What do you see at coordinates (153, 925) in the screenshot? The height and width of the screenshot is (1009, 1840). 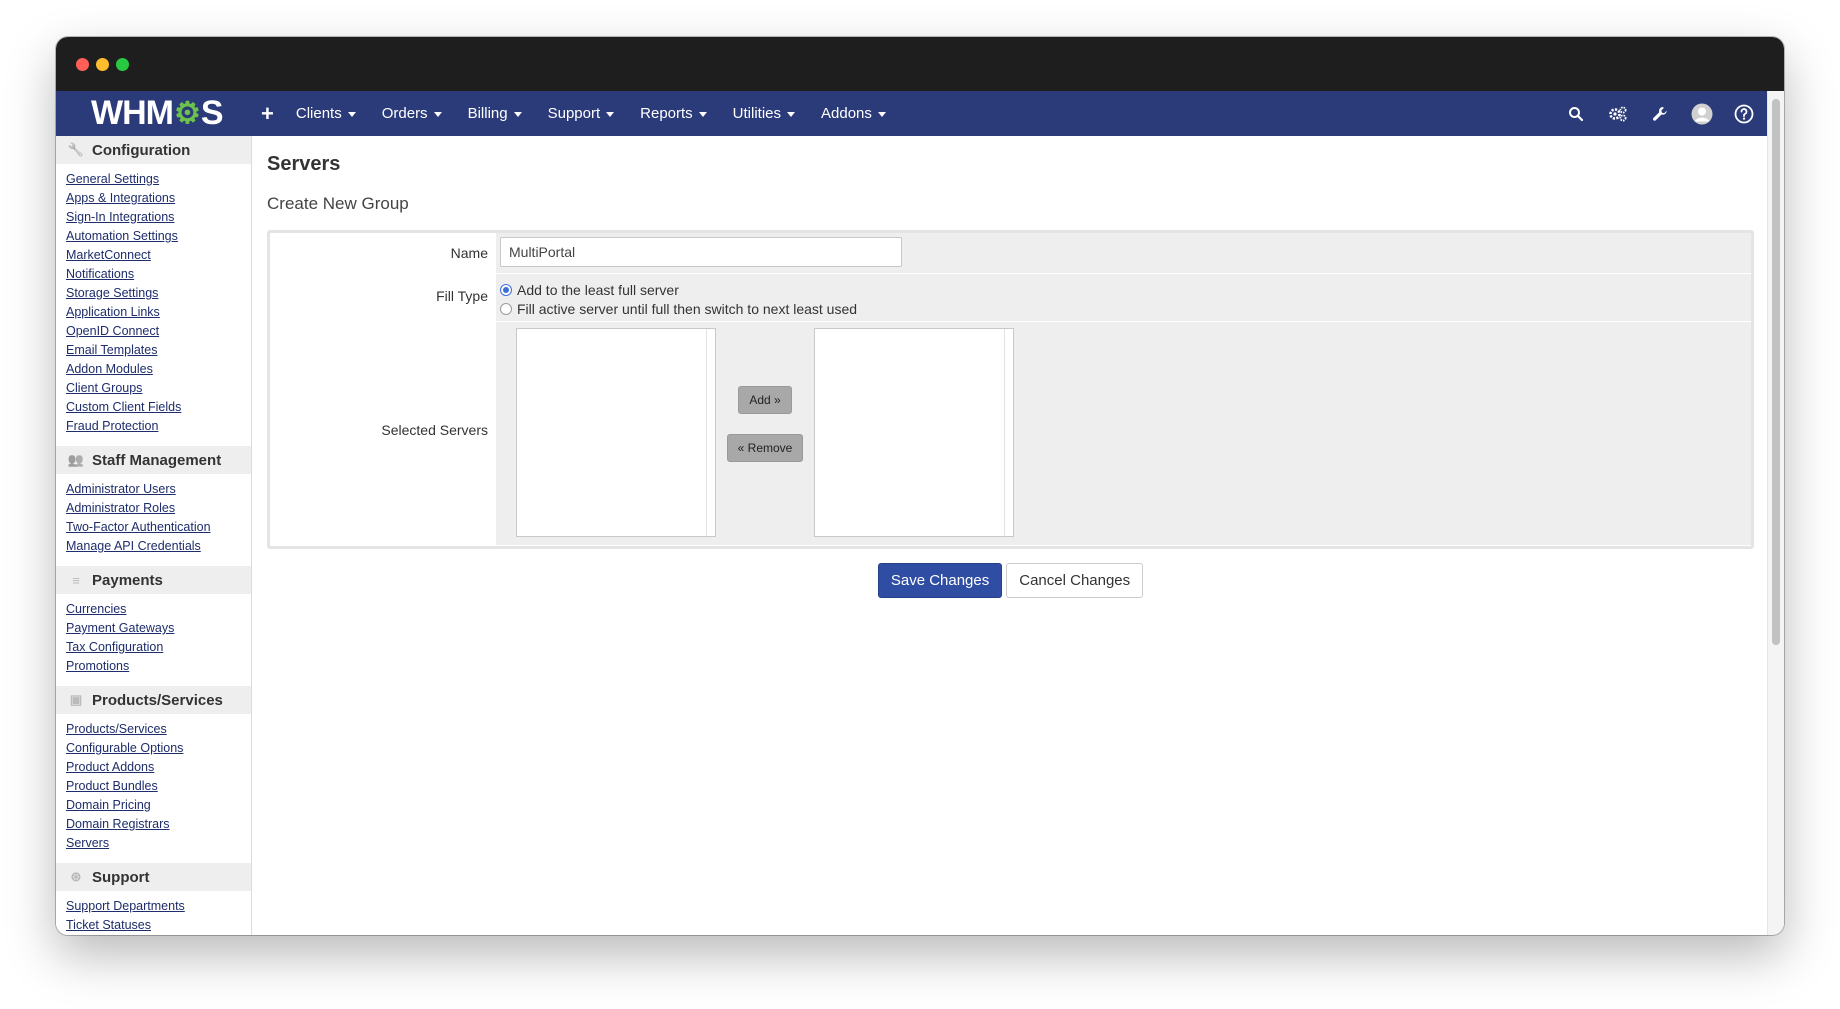 I see `sidebar-link-ticket-statuses: Ticket Statuses` at bounding box center [153, 925].